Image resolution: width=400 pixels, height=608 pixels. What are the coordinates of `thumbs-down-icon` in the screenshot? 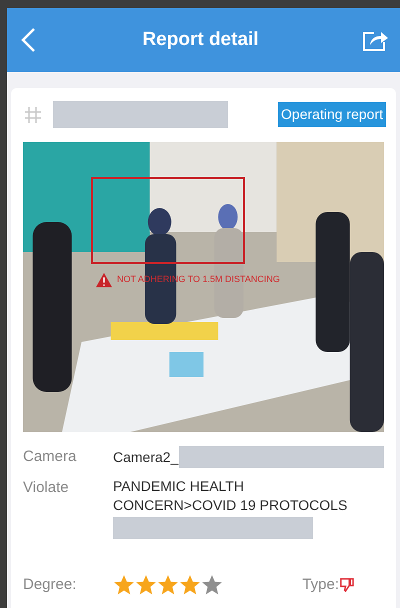 It's located at (346, 584).